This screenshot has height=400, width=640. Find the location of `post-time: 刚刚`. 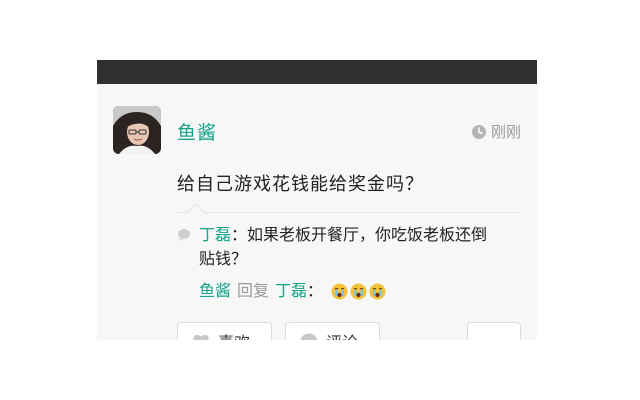

post-time: 刚刚 is located at coordinates (496, 131).